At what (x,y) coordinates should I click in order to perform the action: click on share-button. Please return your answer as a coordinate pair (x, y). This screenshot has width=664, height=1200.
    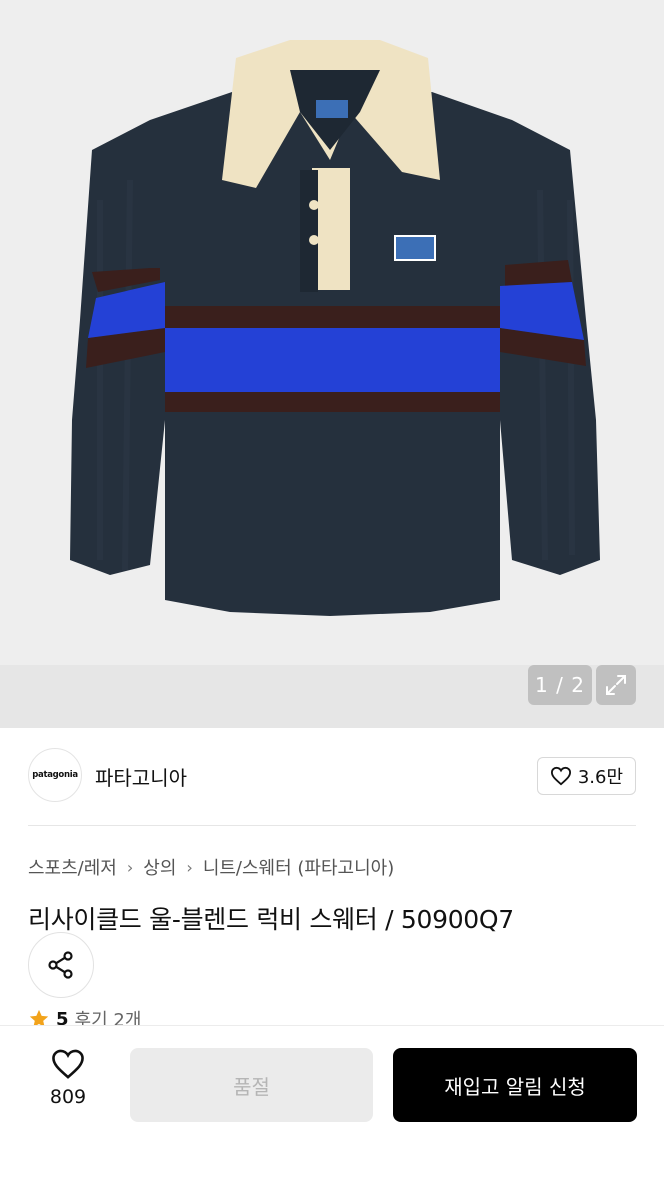
    Looking at the image, I should click on (61, 965).